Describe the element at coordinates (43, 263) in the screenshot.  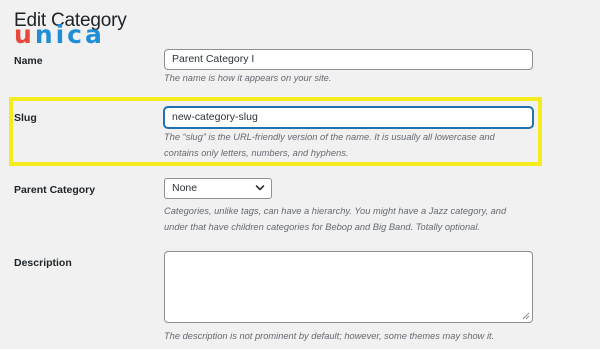
I see `description-label: Description` at that location.